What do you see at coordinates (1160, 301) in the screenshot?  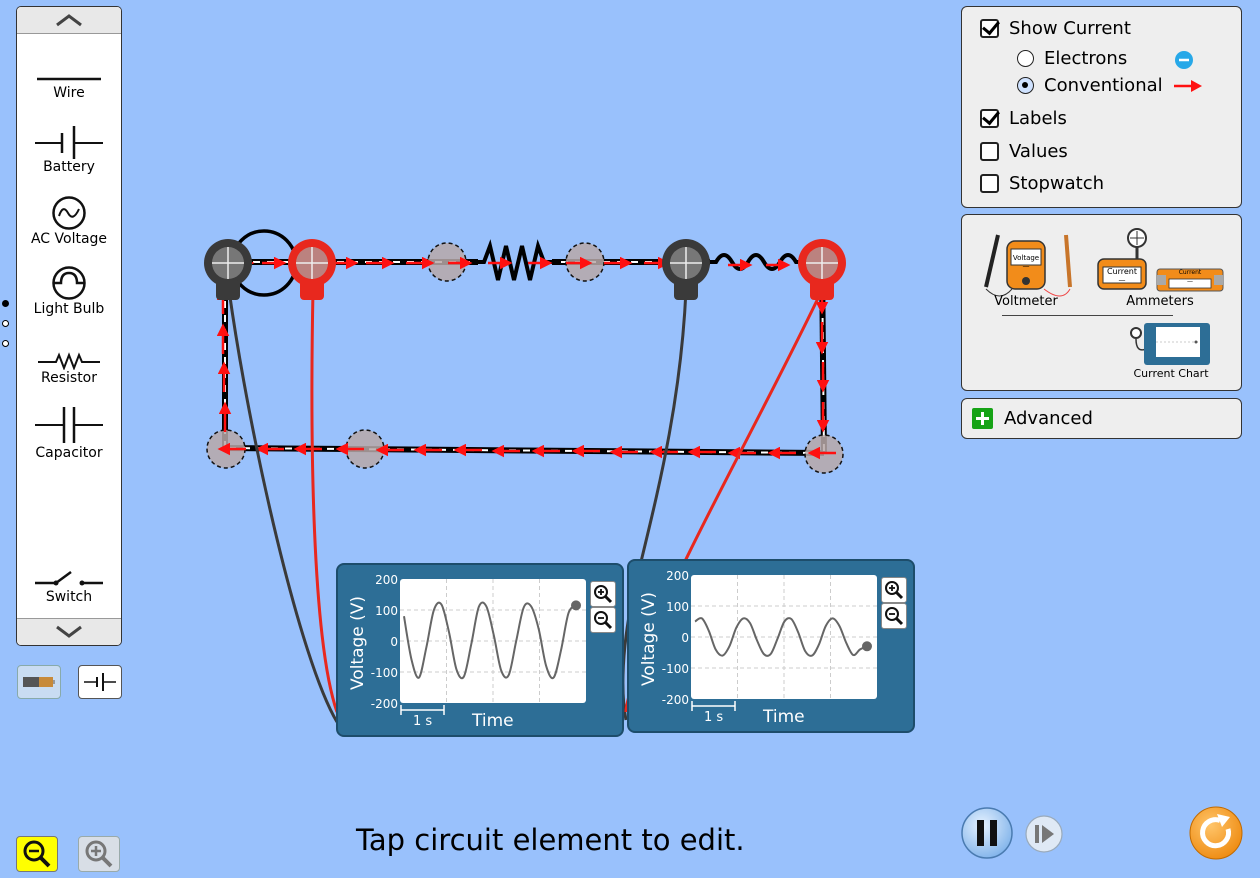 I see `ammeters-label: Ammeters` at bounding box center [1160, 301].